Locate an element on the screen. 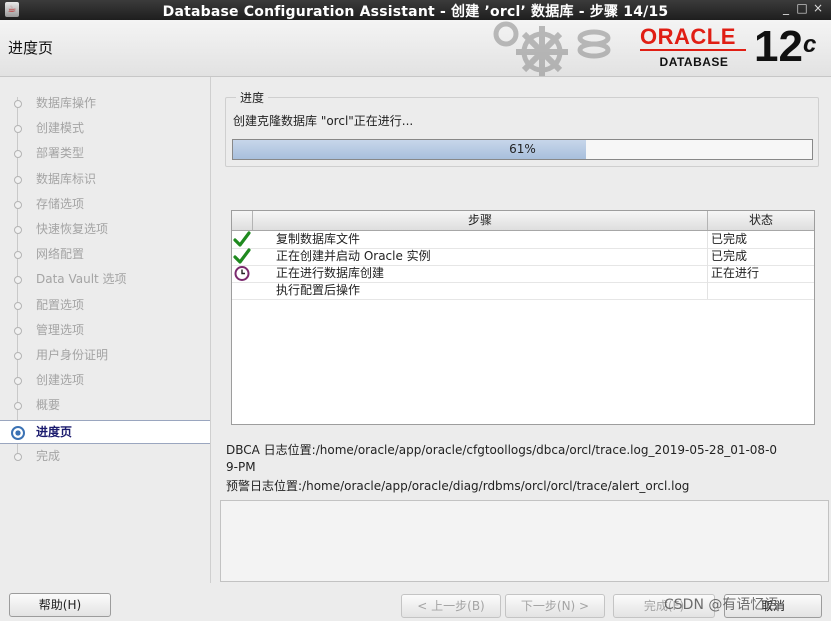  back-button: < 上一步(B) is located at coordinates (451, 606).